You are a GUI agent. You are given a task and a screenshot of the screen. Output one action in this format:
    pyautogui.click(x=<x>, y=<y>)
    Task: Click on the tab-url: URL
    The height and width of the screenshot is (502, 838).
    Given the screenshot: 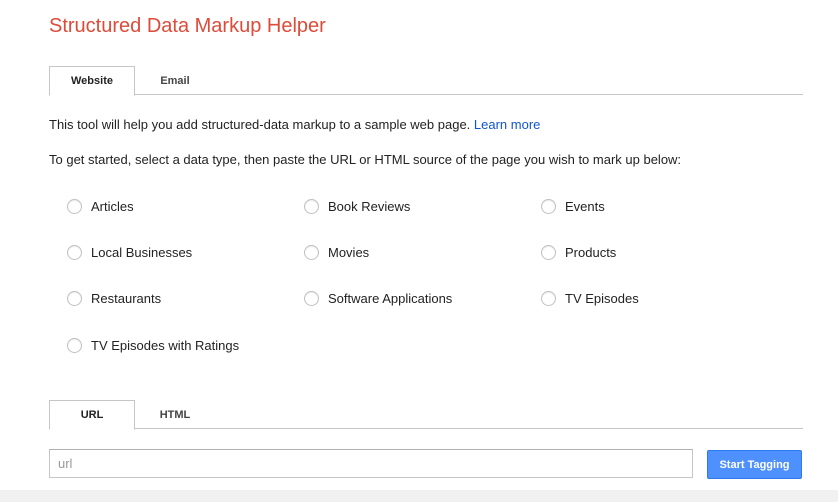 What is the action you would take?
    pyautogui.click(x=92, y=415)
    